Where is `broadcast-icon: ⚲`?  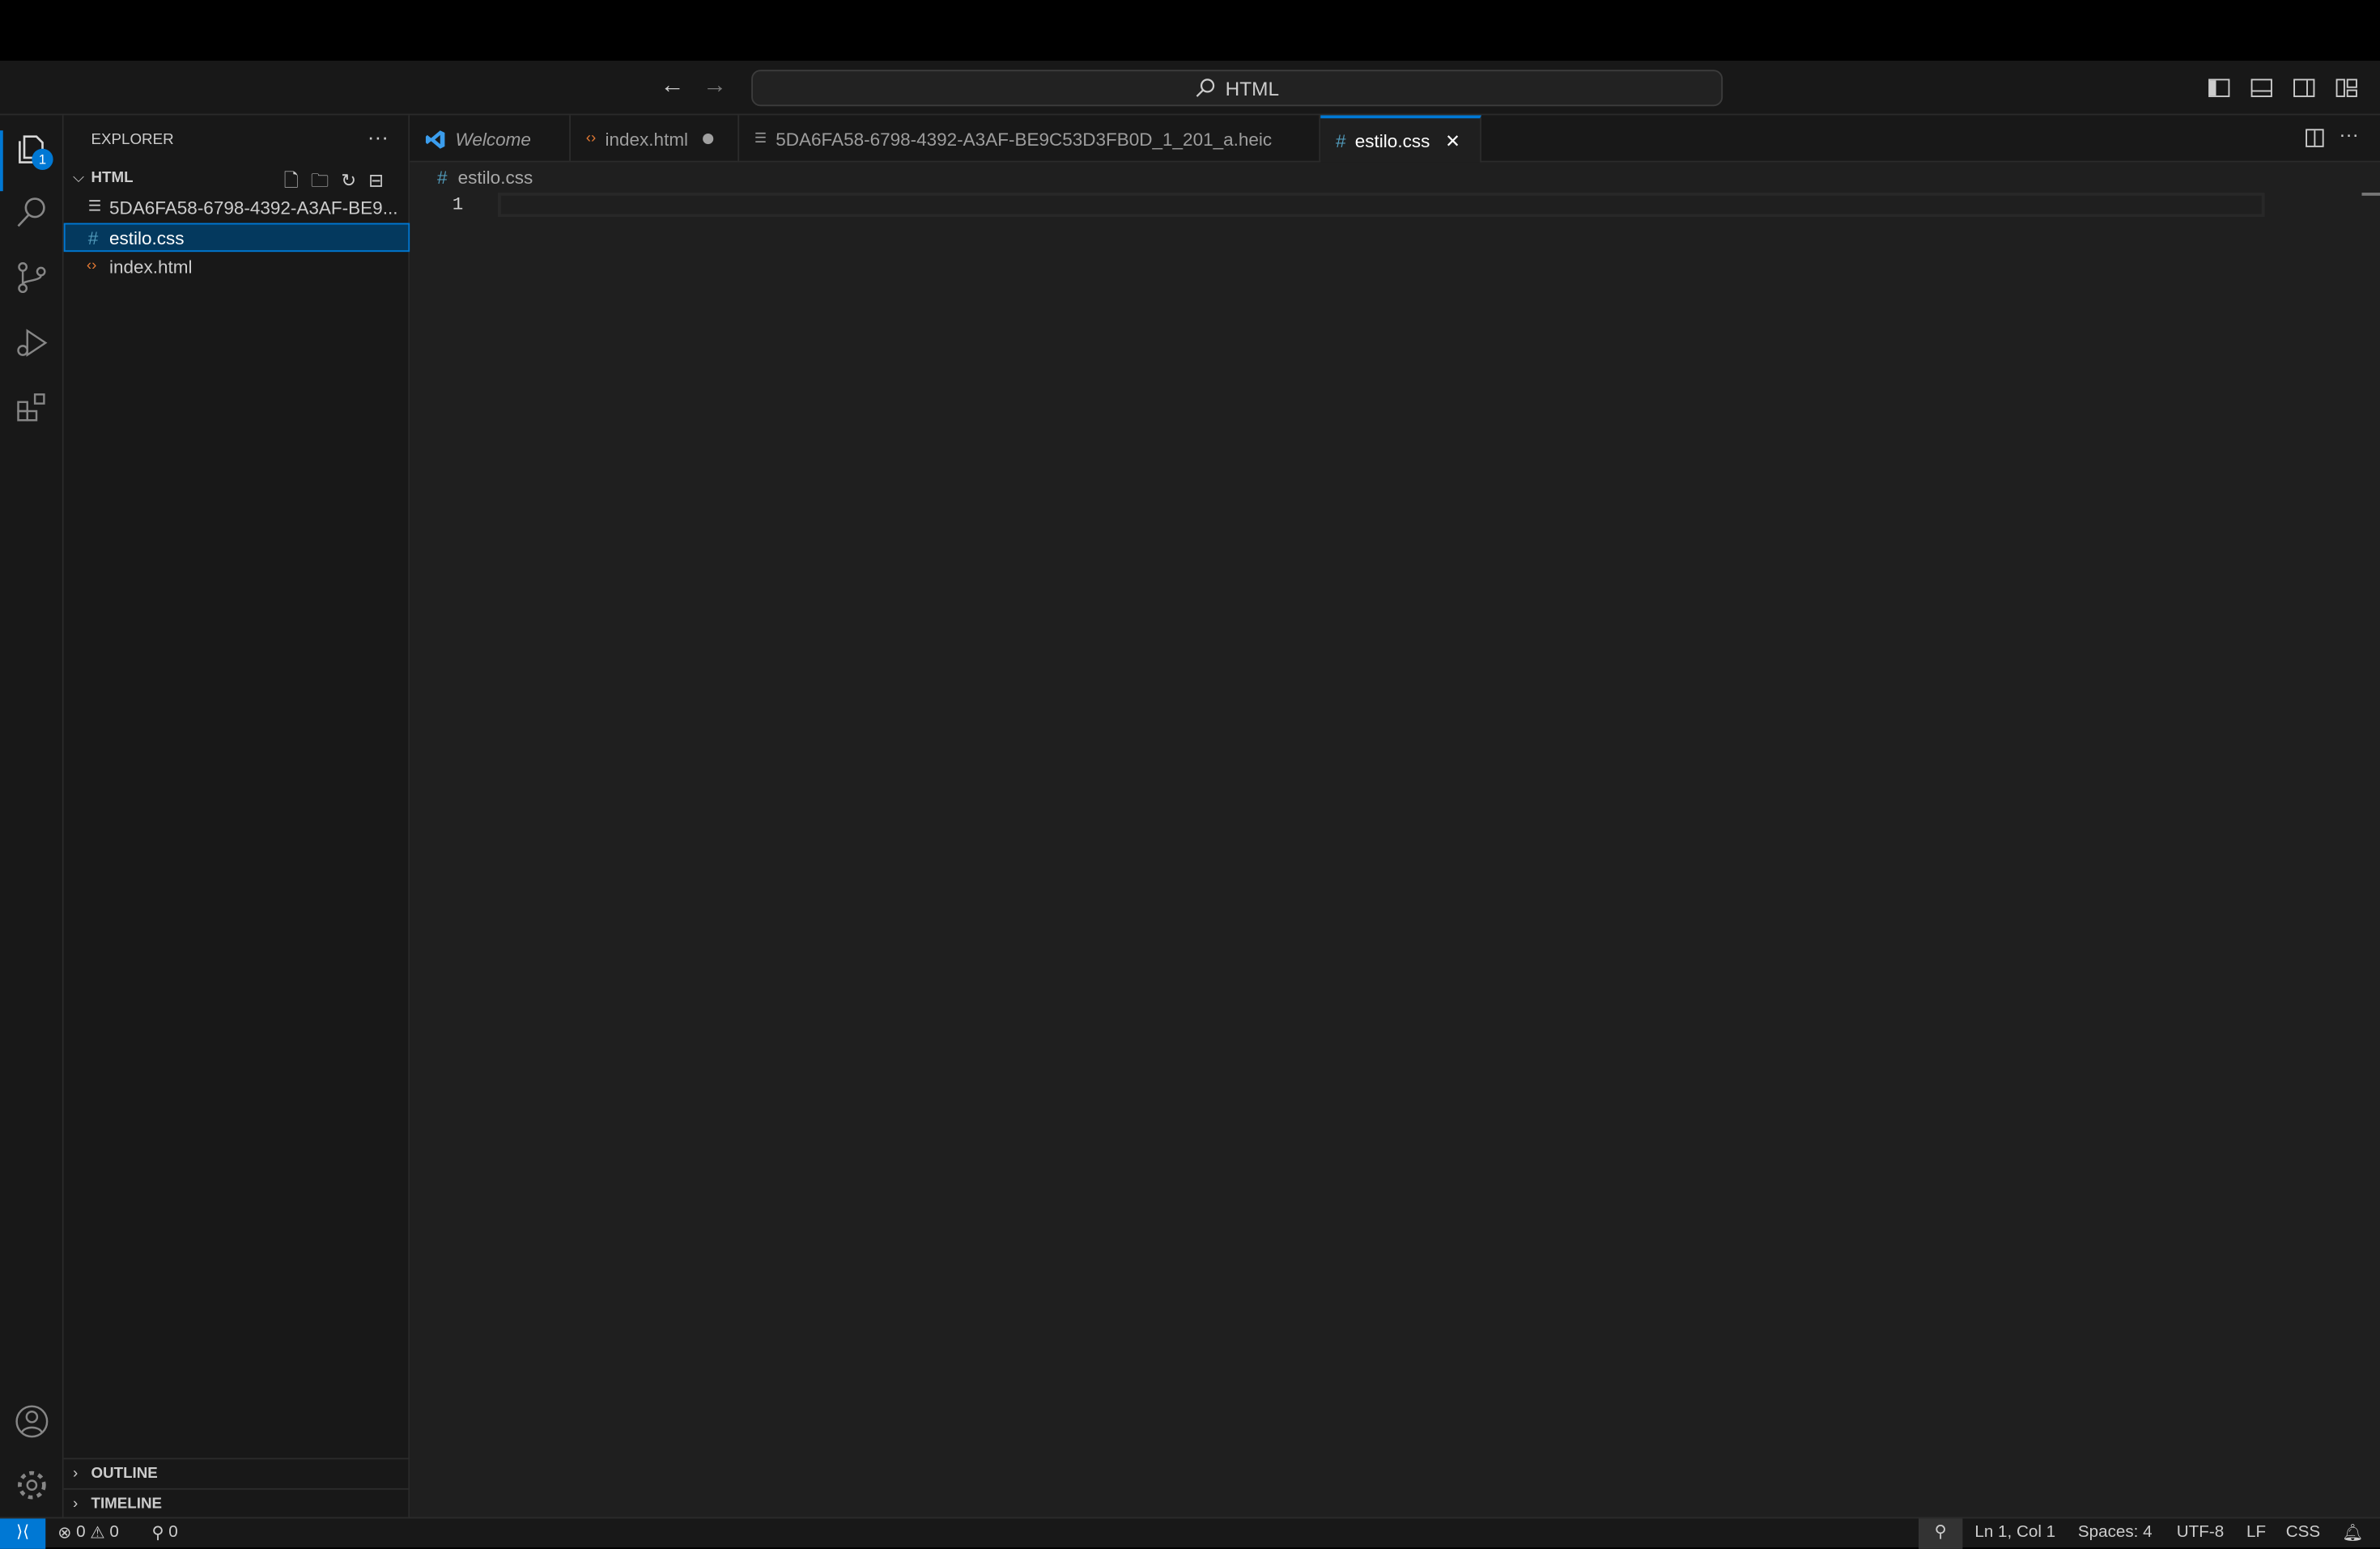
broadcast-icon: ⚲ is located at coordinates (158, 1533).